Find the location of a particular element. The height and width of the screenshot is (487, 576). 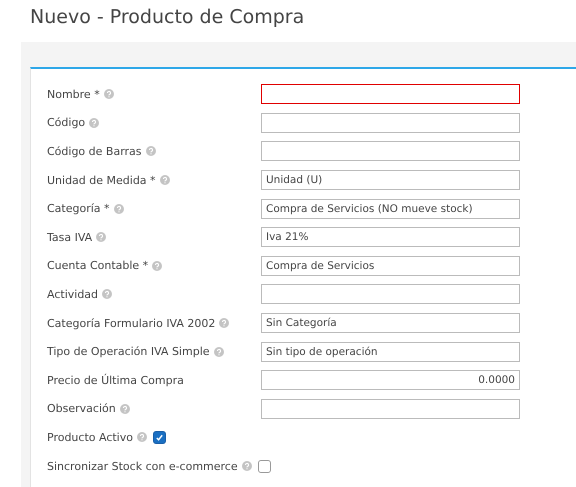

field-label: Tasa IVA is located at coordinates (69, 237).